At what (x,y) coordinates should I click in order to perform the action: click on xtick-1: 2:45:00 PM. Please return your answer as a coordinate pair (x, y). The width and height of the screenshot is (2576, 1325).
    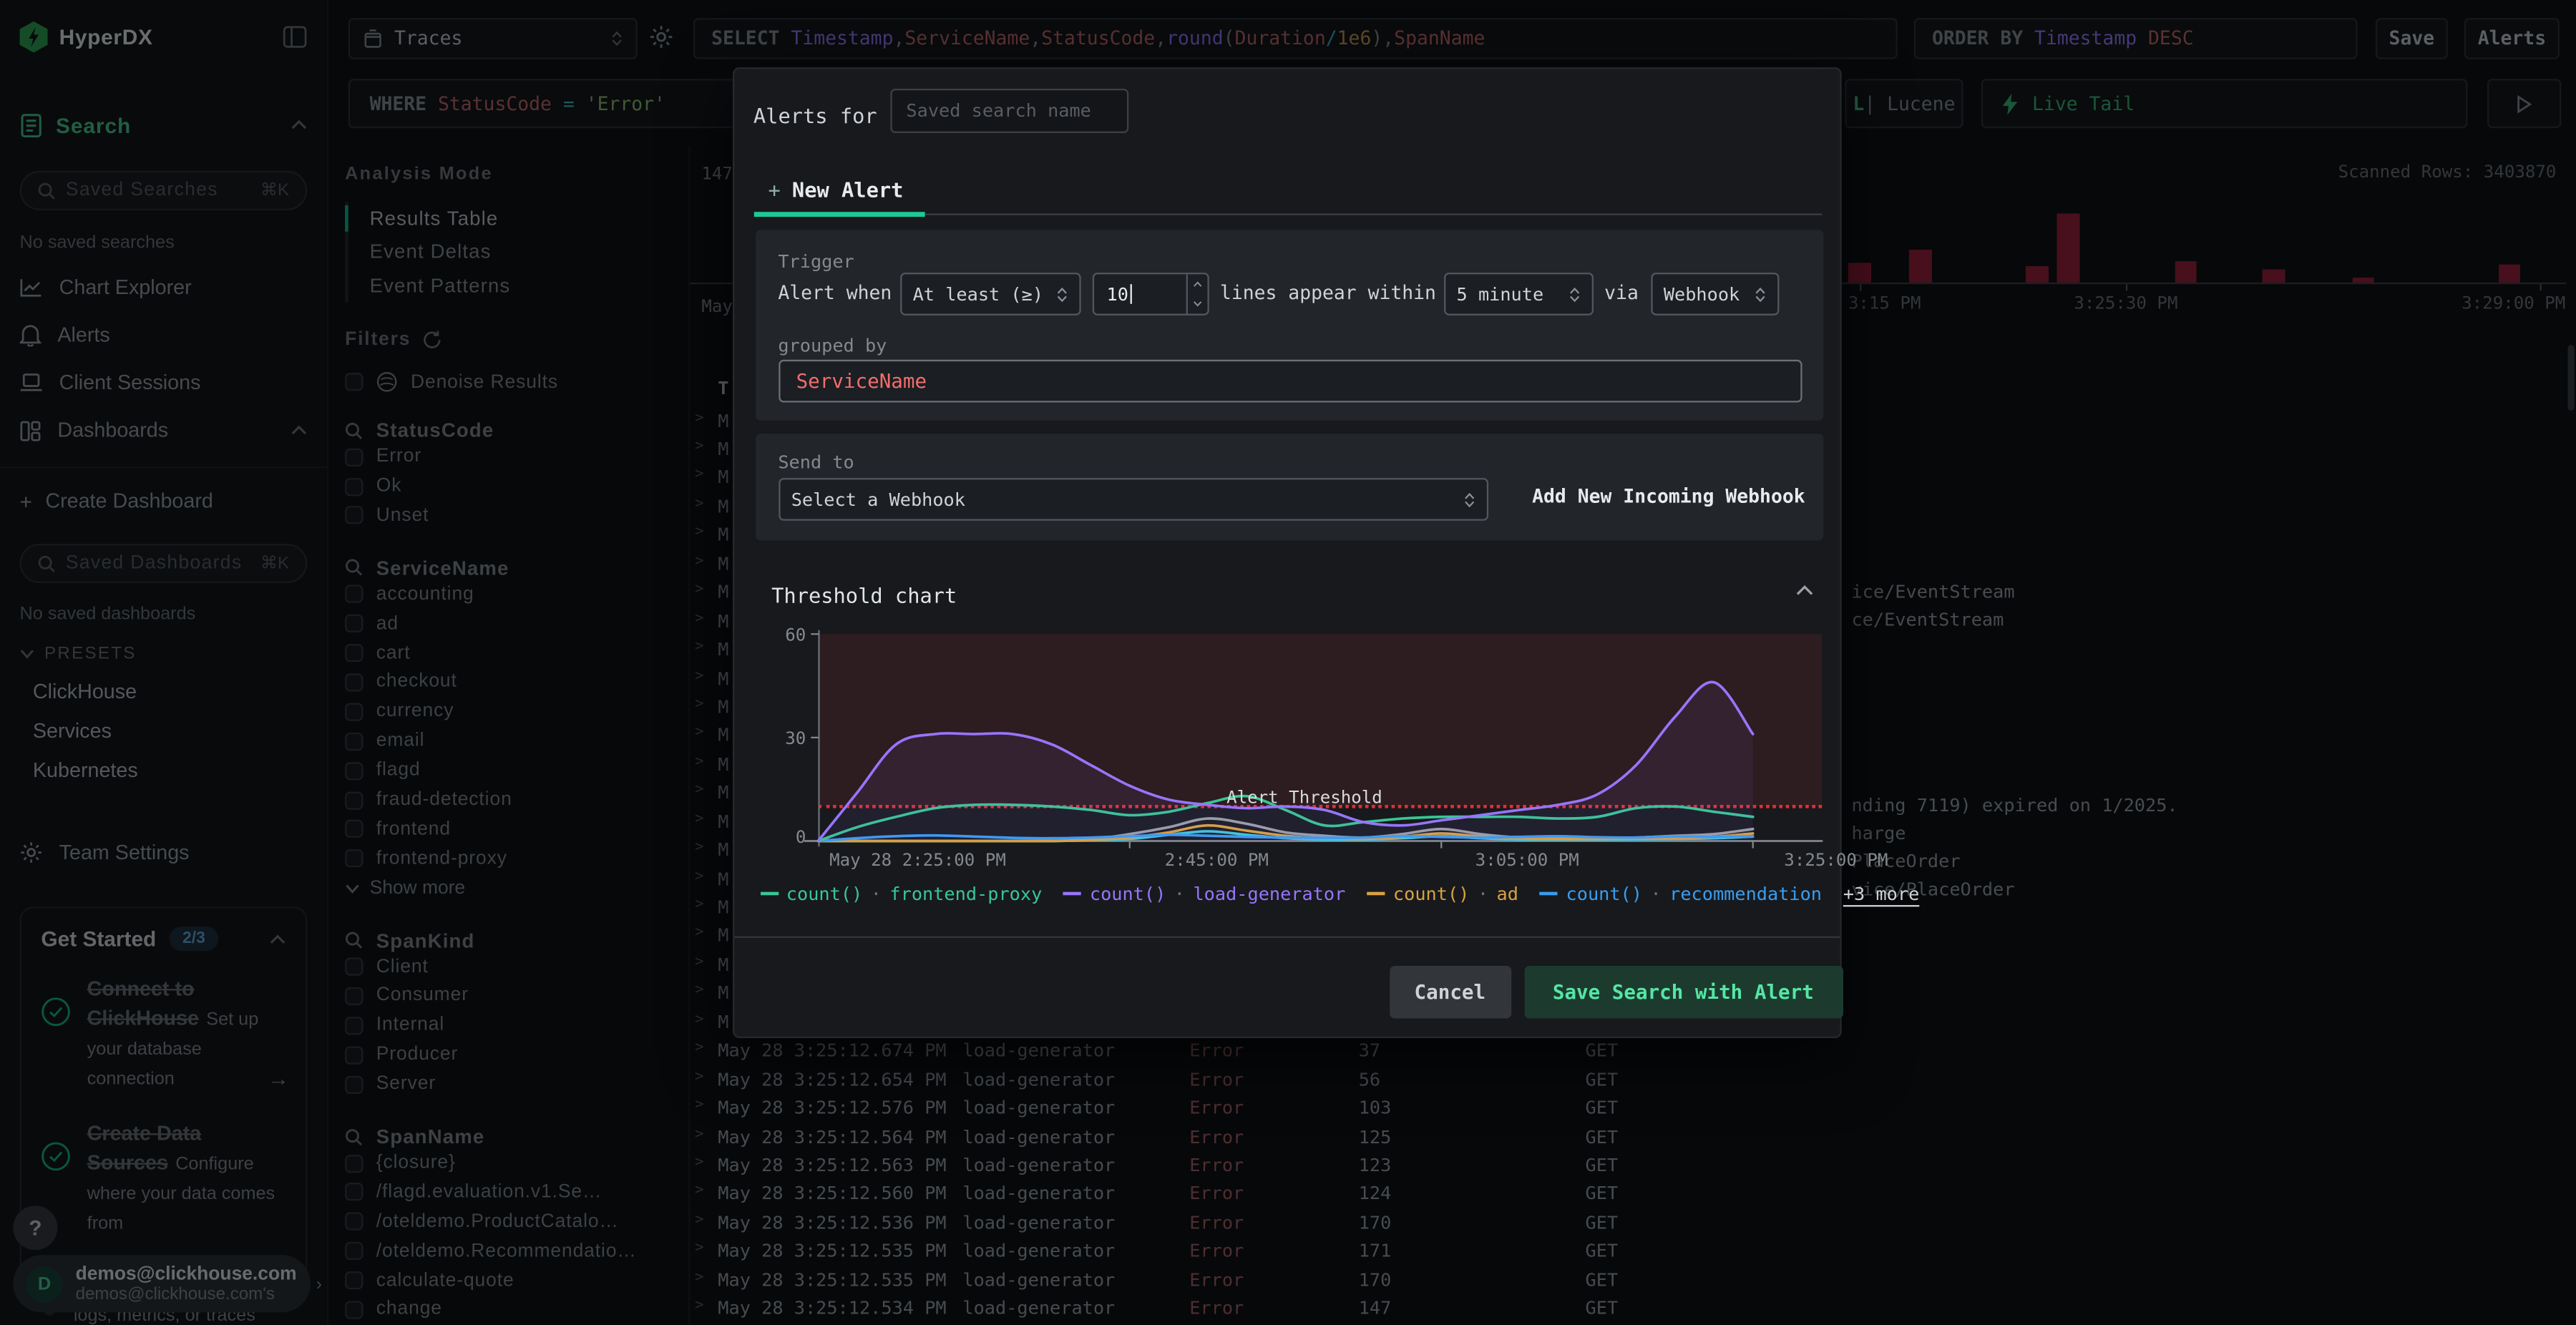
    Looking at the image, I should click on (1216, 861).